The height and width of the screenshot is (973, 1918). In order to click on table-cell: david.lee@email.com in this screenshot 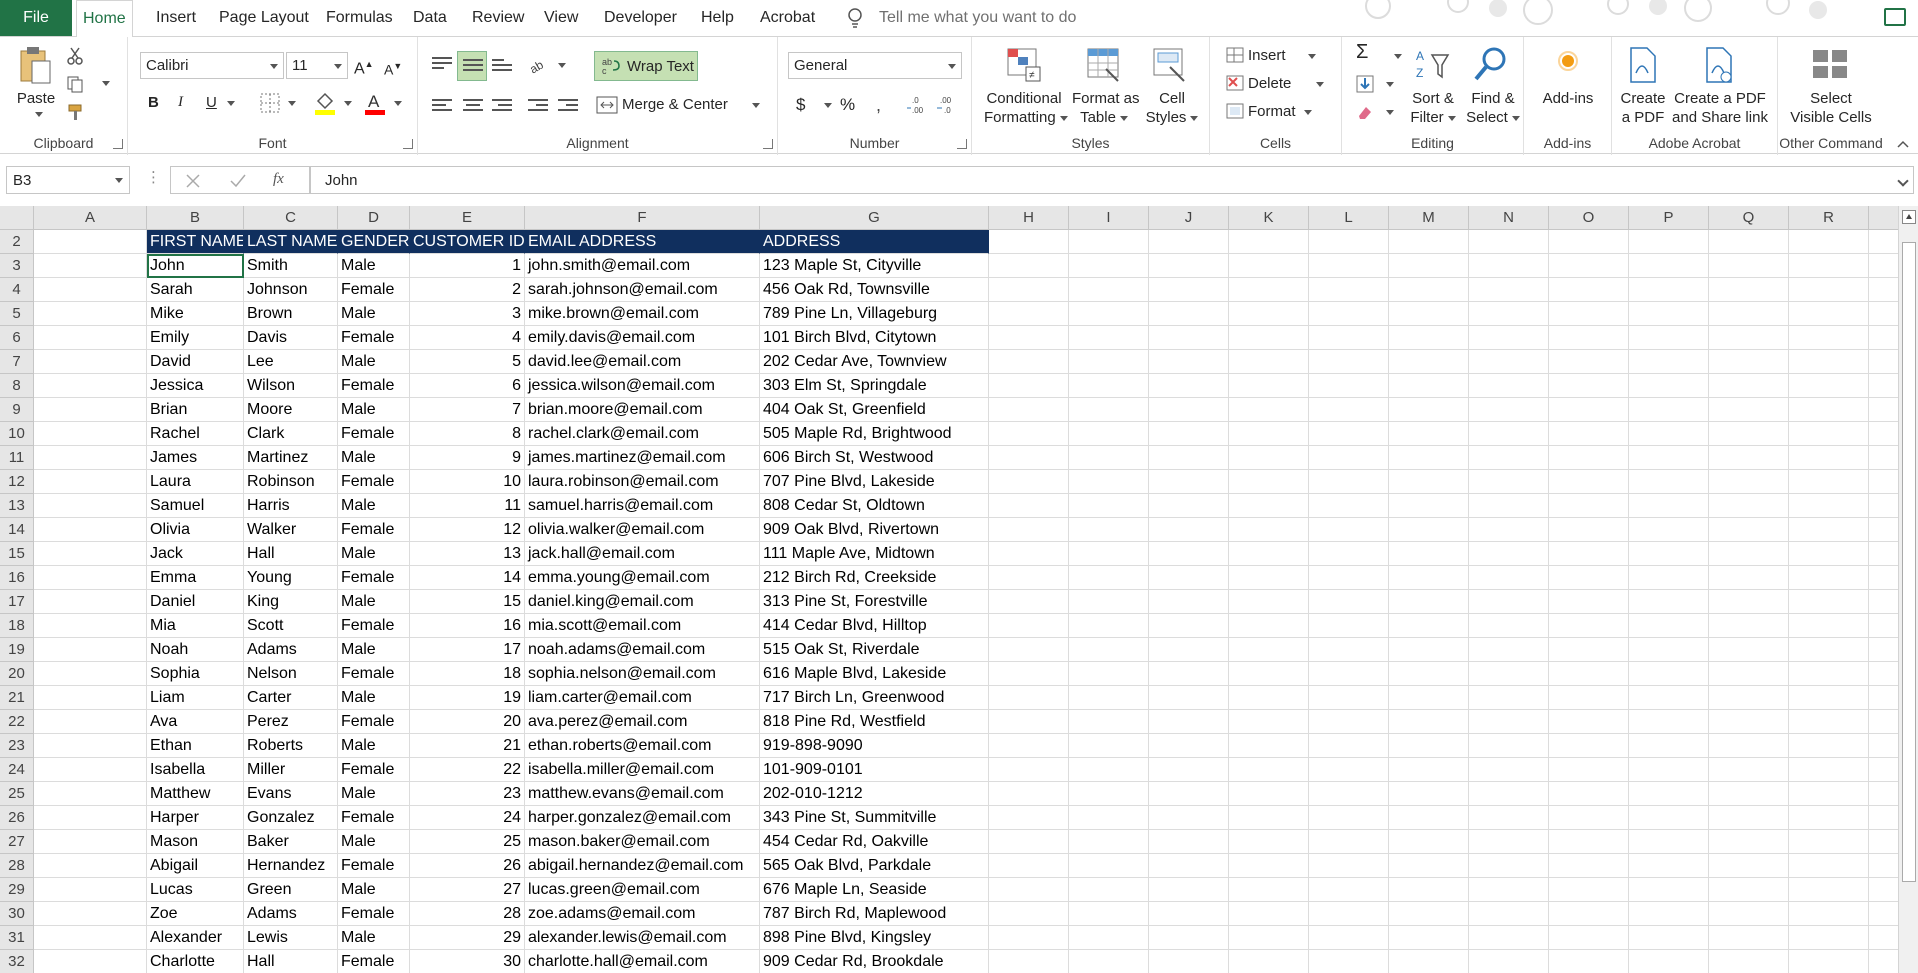, I will do `click(642, 362)`.